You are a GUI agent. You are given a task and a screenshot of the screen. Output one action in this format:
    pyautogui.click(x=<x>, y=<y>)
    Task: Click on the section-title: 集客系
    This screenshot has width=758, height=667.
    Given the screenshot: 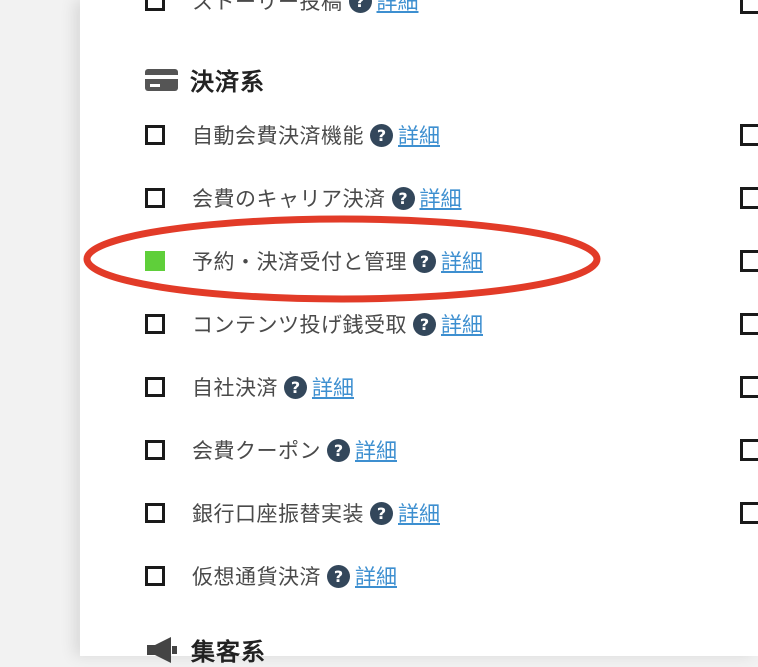 What is the action you would take?
    pyautogui.click(x=228, y=652)
    